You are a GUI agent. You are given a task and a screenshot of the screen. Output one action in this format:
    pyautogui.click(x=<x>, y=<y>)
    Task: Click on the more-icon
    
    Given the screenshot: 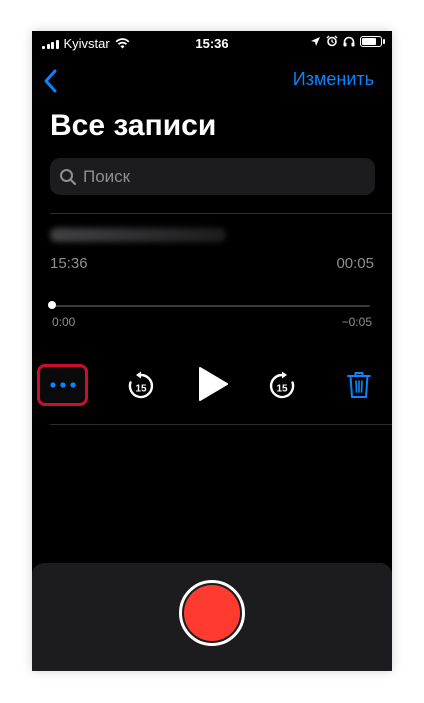 What is the action you would take?
    pyautogui.click(x=62, y=385)
    